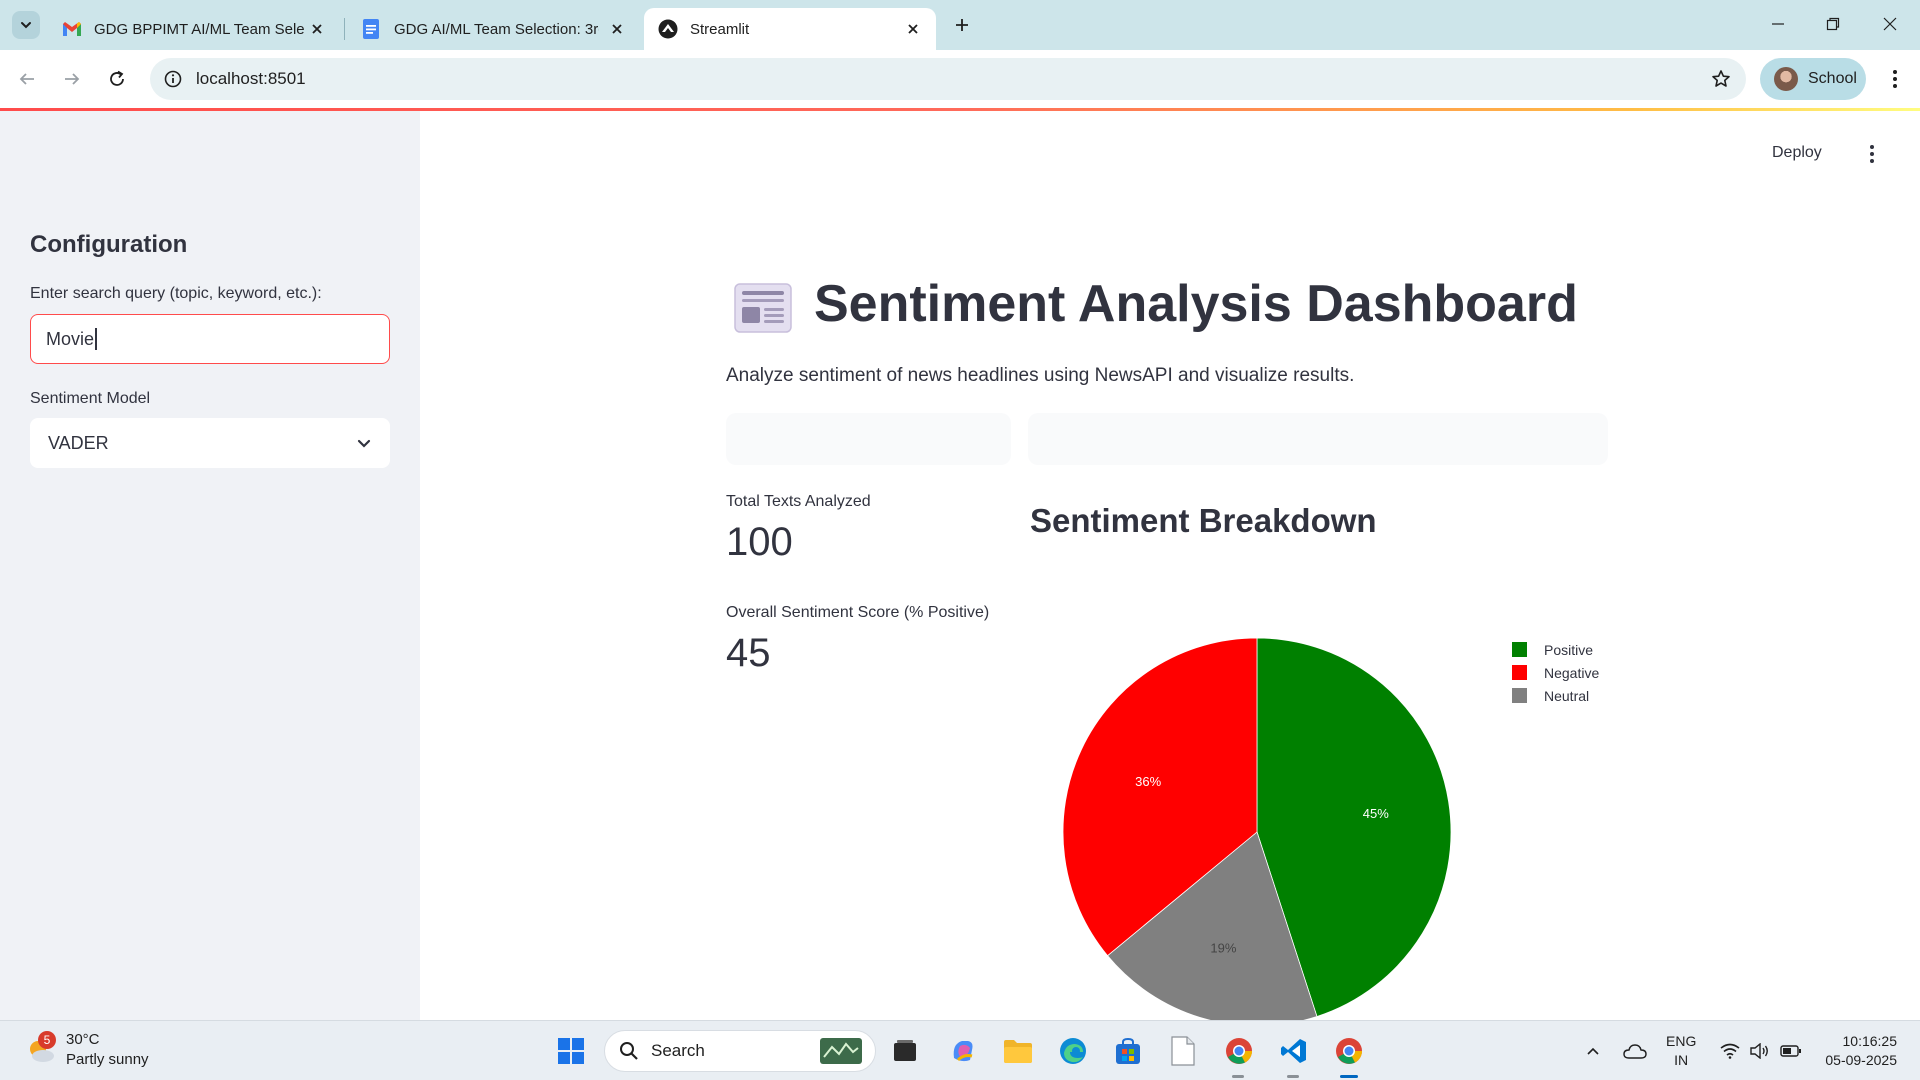  What do you see at coordinates (1571, 673) in the screenshot?
I see `legend-label-negative: Negative` at bounding box center [1571, 673].